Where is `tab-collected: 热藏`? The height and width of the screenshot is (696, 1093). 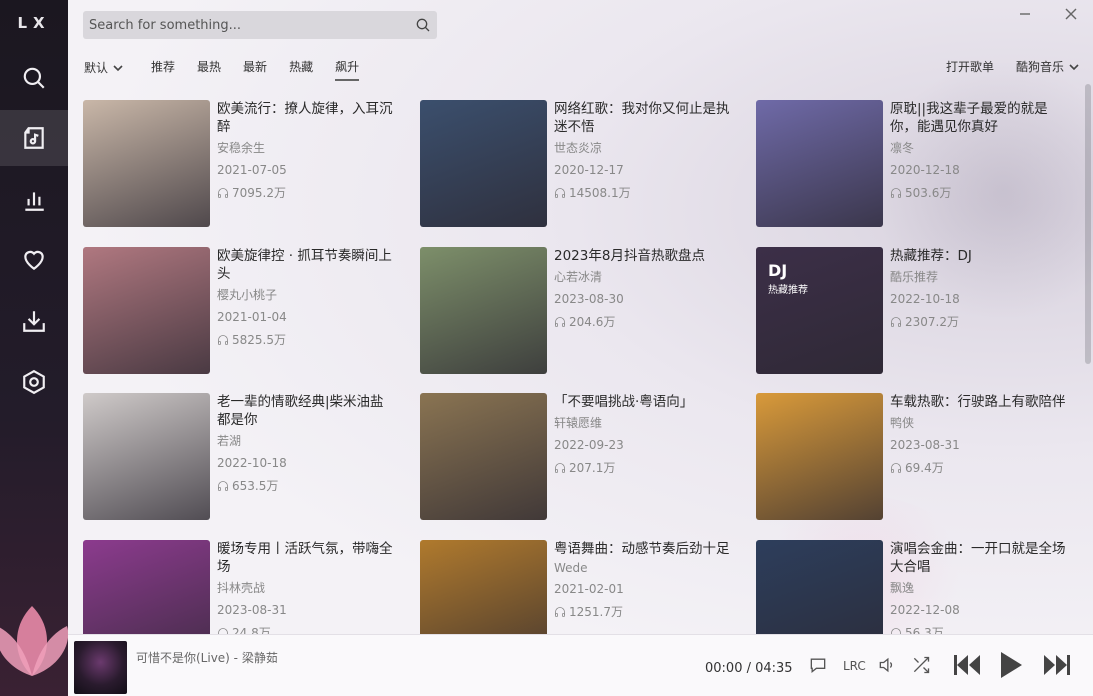
tab-collected: 热藏 is located at coordinates (301, 69).